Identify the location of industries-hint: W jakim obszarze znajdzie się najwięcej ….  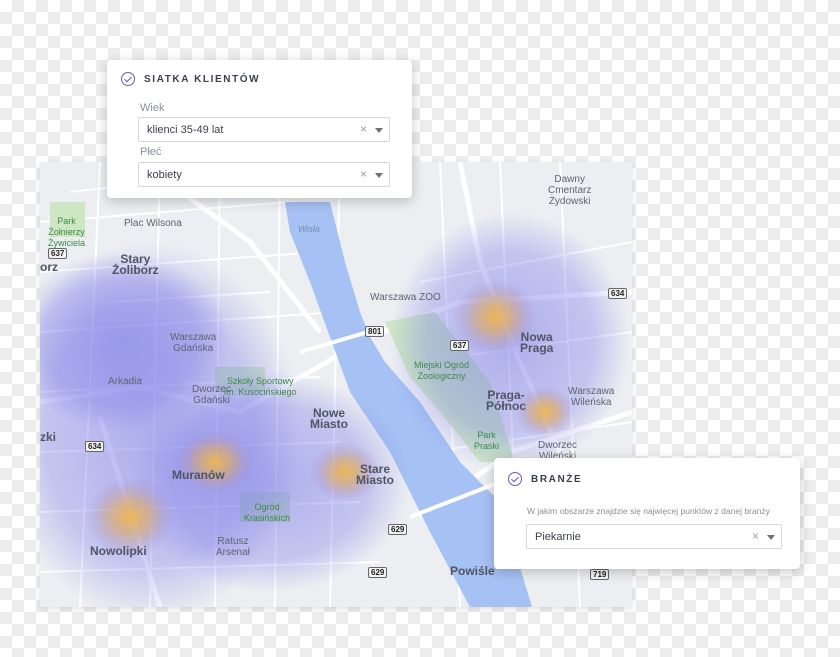
(648, 511).